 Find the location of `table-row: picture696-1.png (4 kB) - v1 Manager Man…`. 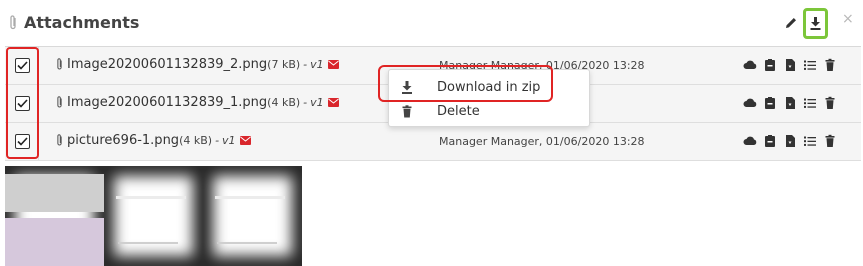

table-row: picture696-1.png (4 kB) - v1 Manager Man… is located at coordinates (433, 142).